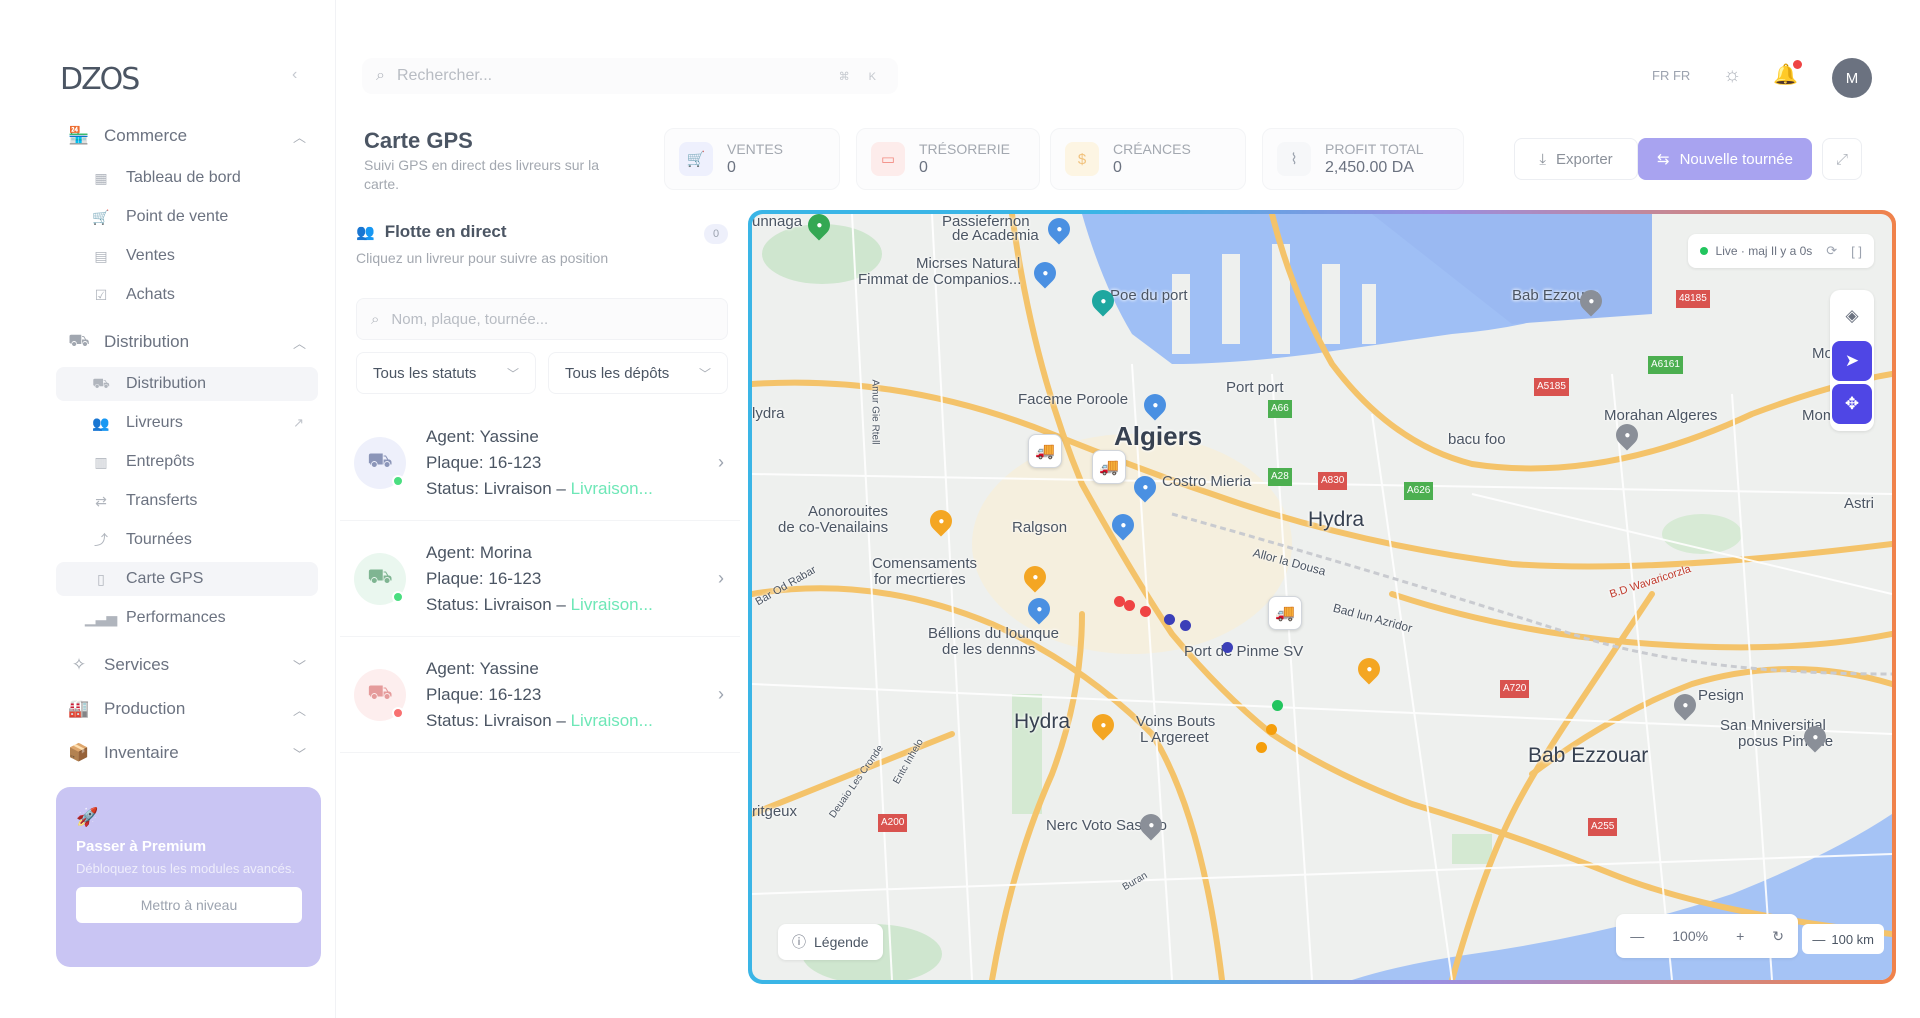 The width and height of the screenshot is (1920, 1018). I want to click on external-link-icon: ↗, so click(298, 423).